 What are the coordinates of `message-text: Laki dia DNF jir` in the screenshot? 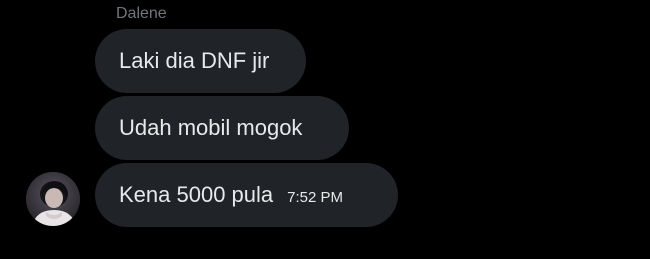 It's located at (194, 60).